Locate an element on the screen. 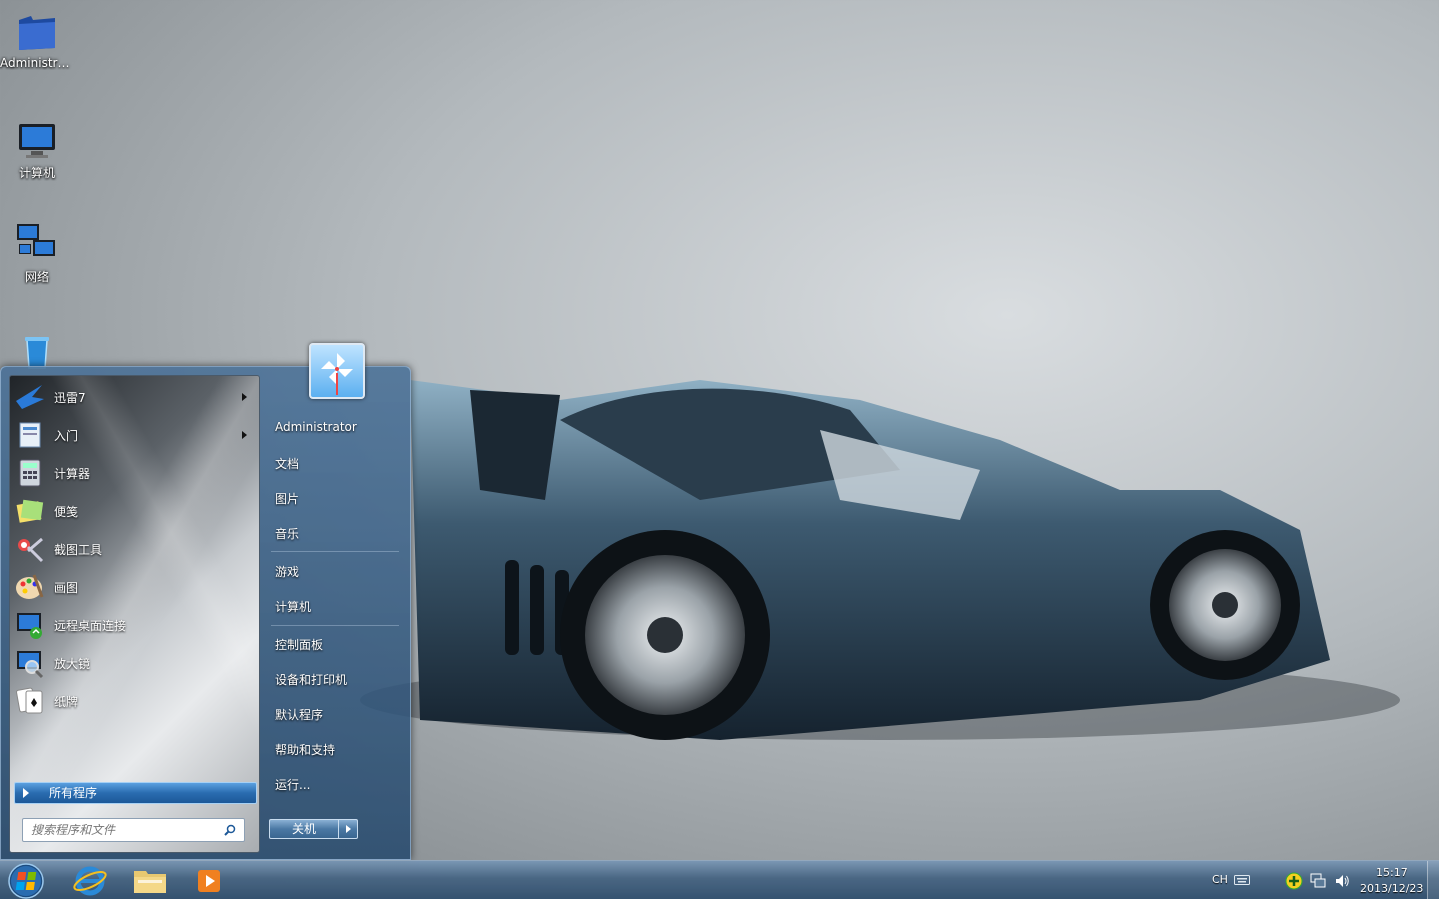  getting-started-icon is located at coordinates (30, 435).